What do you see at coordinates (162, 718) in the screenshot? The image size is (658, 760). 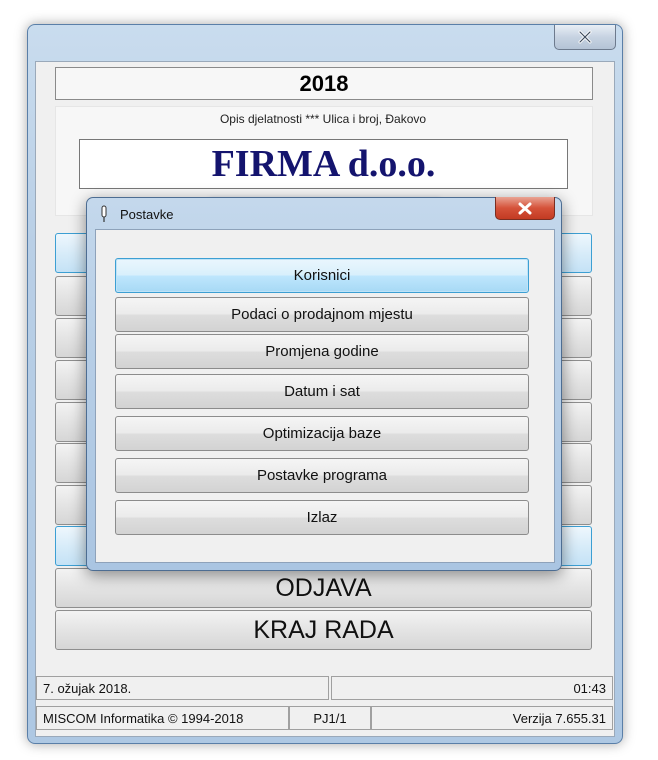 I see `status-vendor: MISCOM Informatika © 1994-2018` at bounding box center [162, 718].